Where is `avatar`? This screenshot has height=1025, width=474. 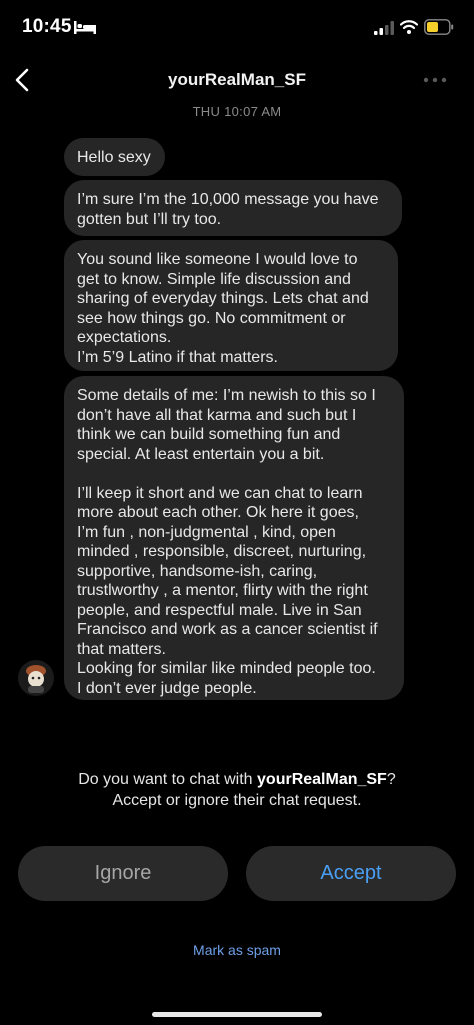 avatar is located at coordinates (36, 678).